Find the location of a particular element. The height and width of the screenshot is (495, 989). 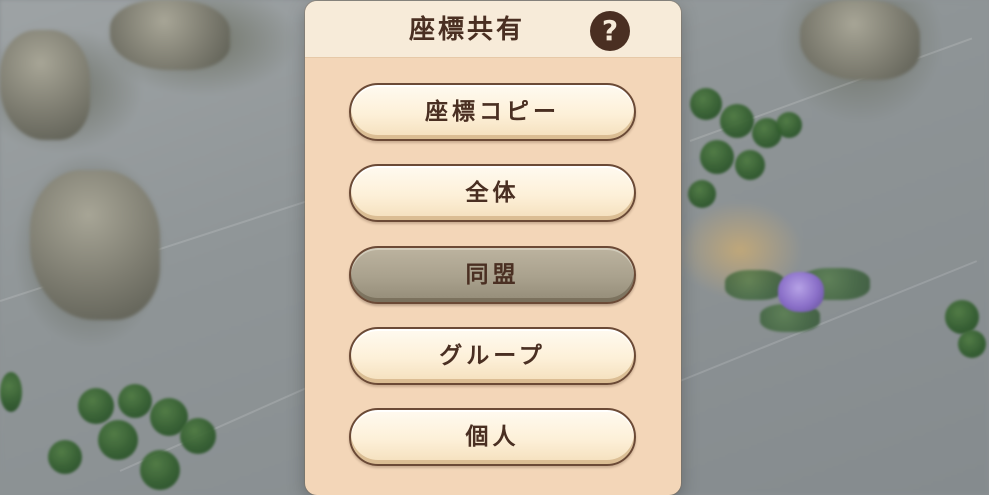

share-all-button: 全体 is located at coordinates (492, 193).